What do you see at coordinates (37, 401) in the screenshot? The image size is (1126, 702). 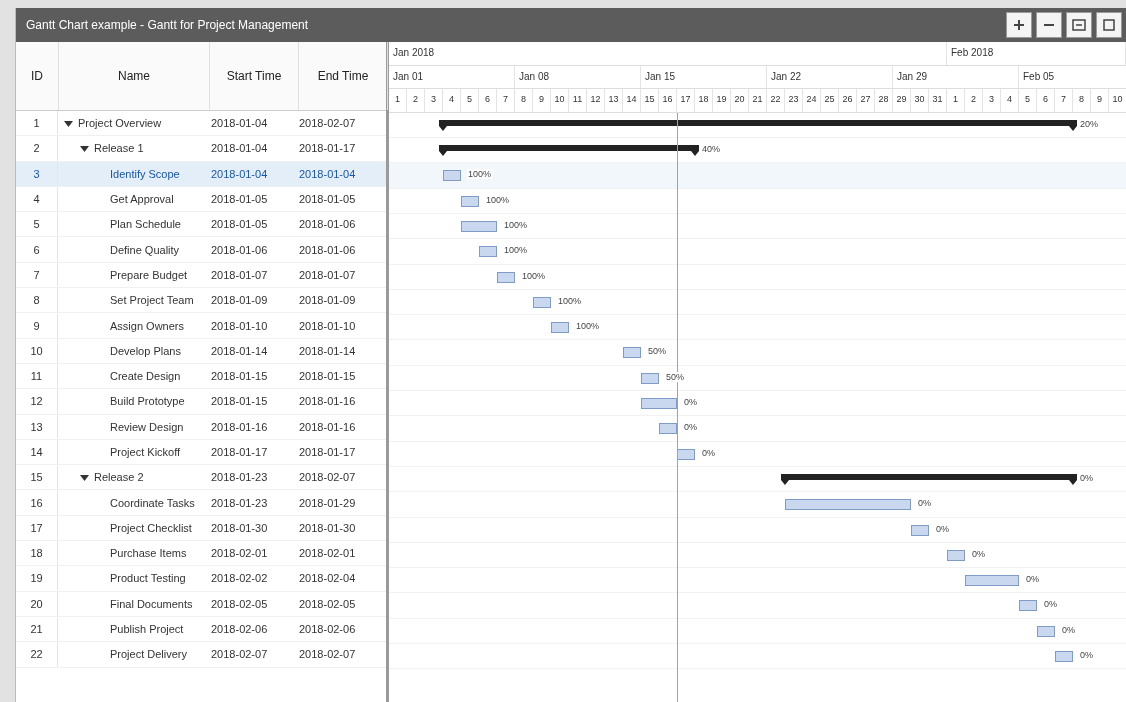 I see `id-cell: 12` at bounding box center [37, 401].